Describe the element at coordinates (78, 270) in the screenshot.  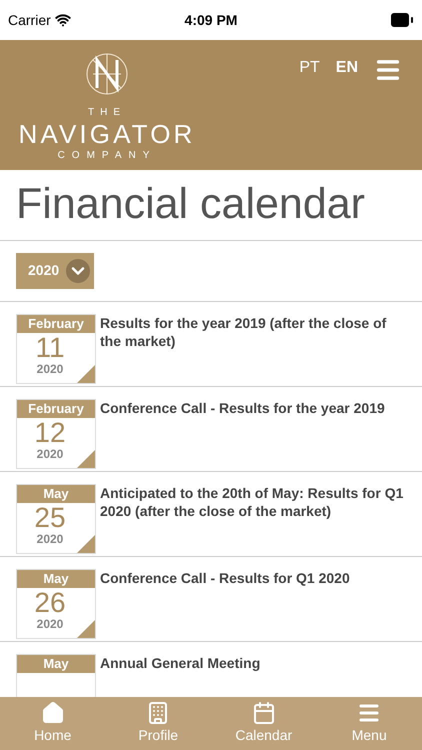
I see `chevron-icon` at that location.